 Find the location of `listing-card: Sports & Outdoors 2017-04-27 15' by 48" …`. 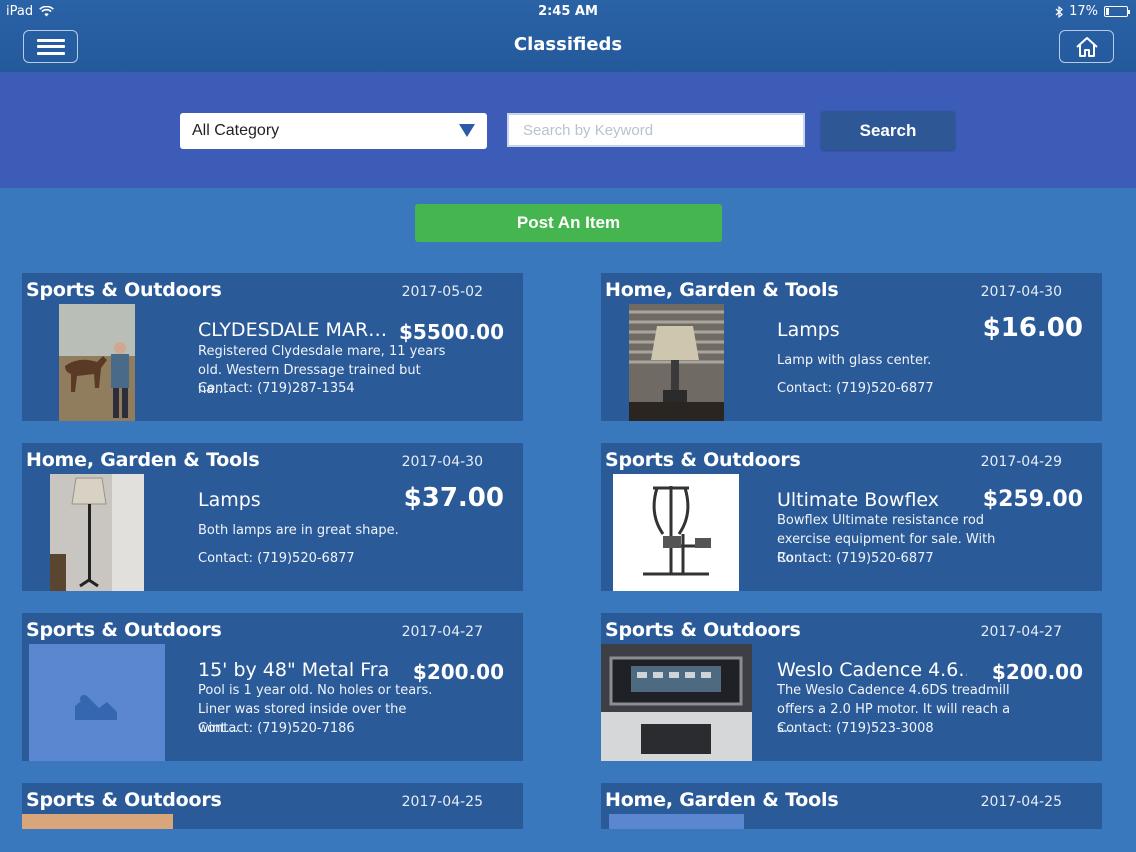

listing-card: Sports & Outdoors 2017-04-27 15' by 48" … is located at coordinates (272, 687).